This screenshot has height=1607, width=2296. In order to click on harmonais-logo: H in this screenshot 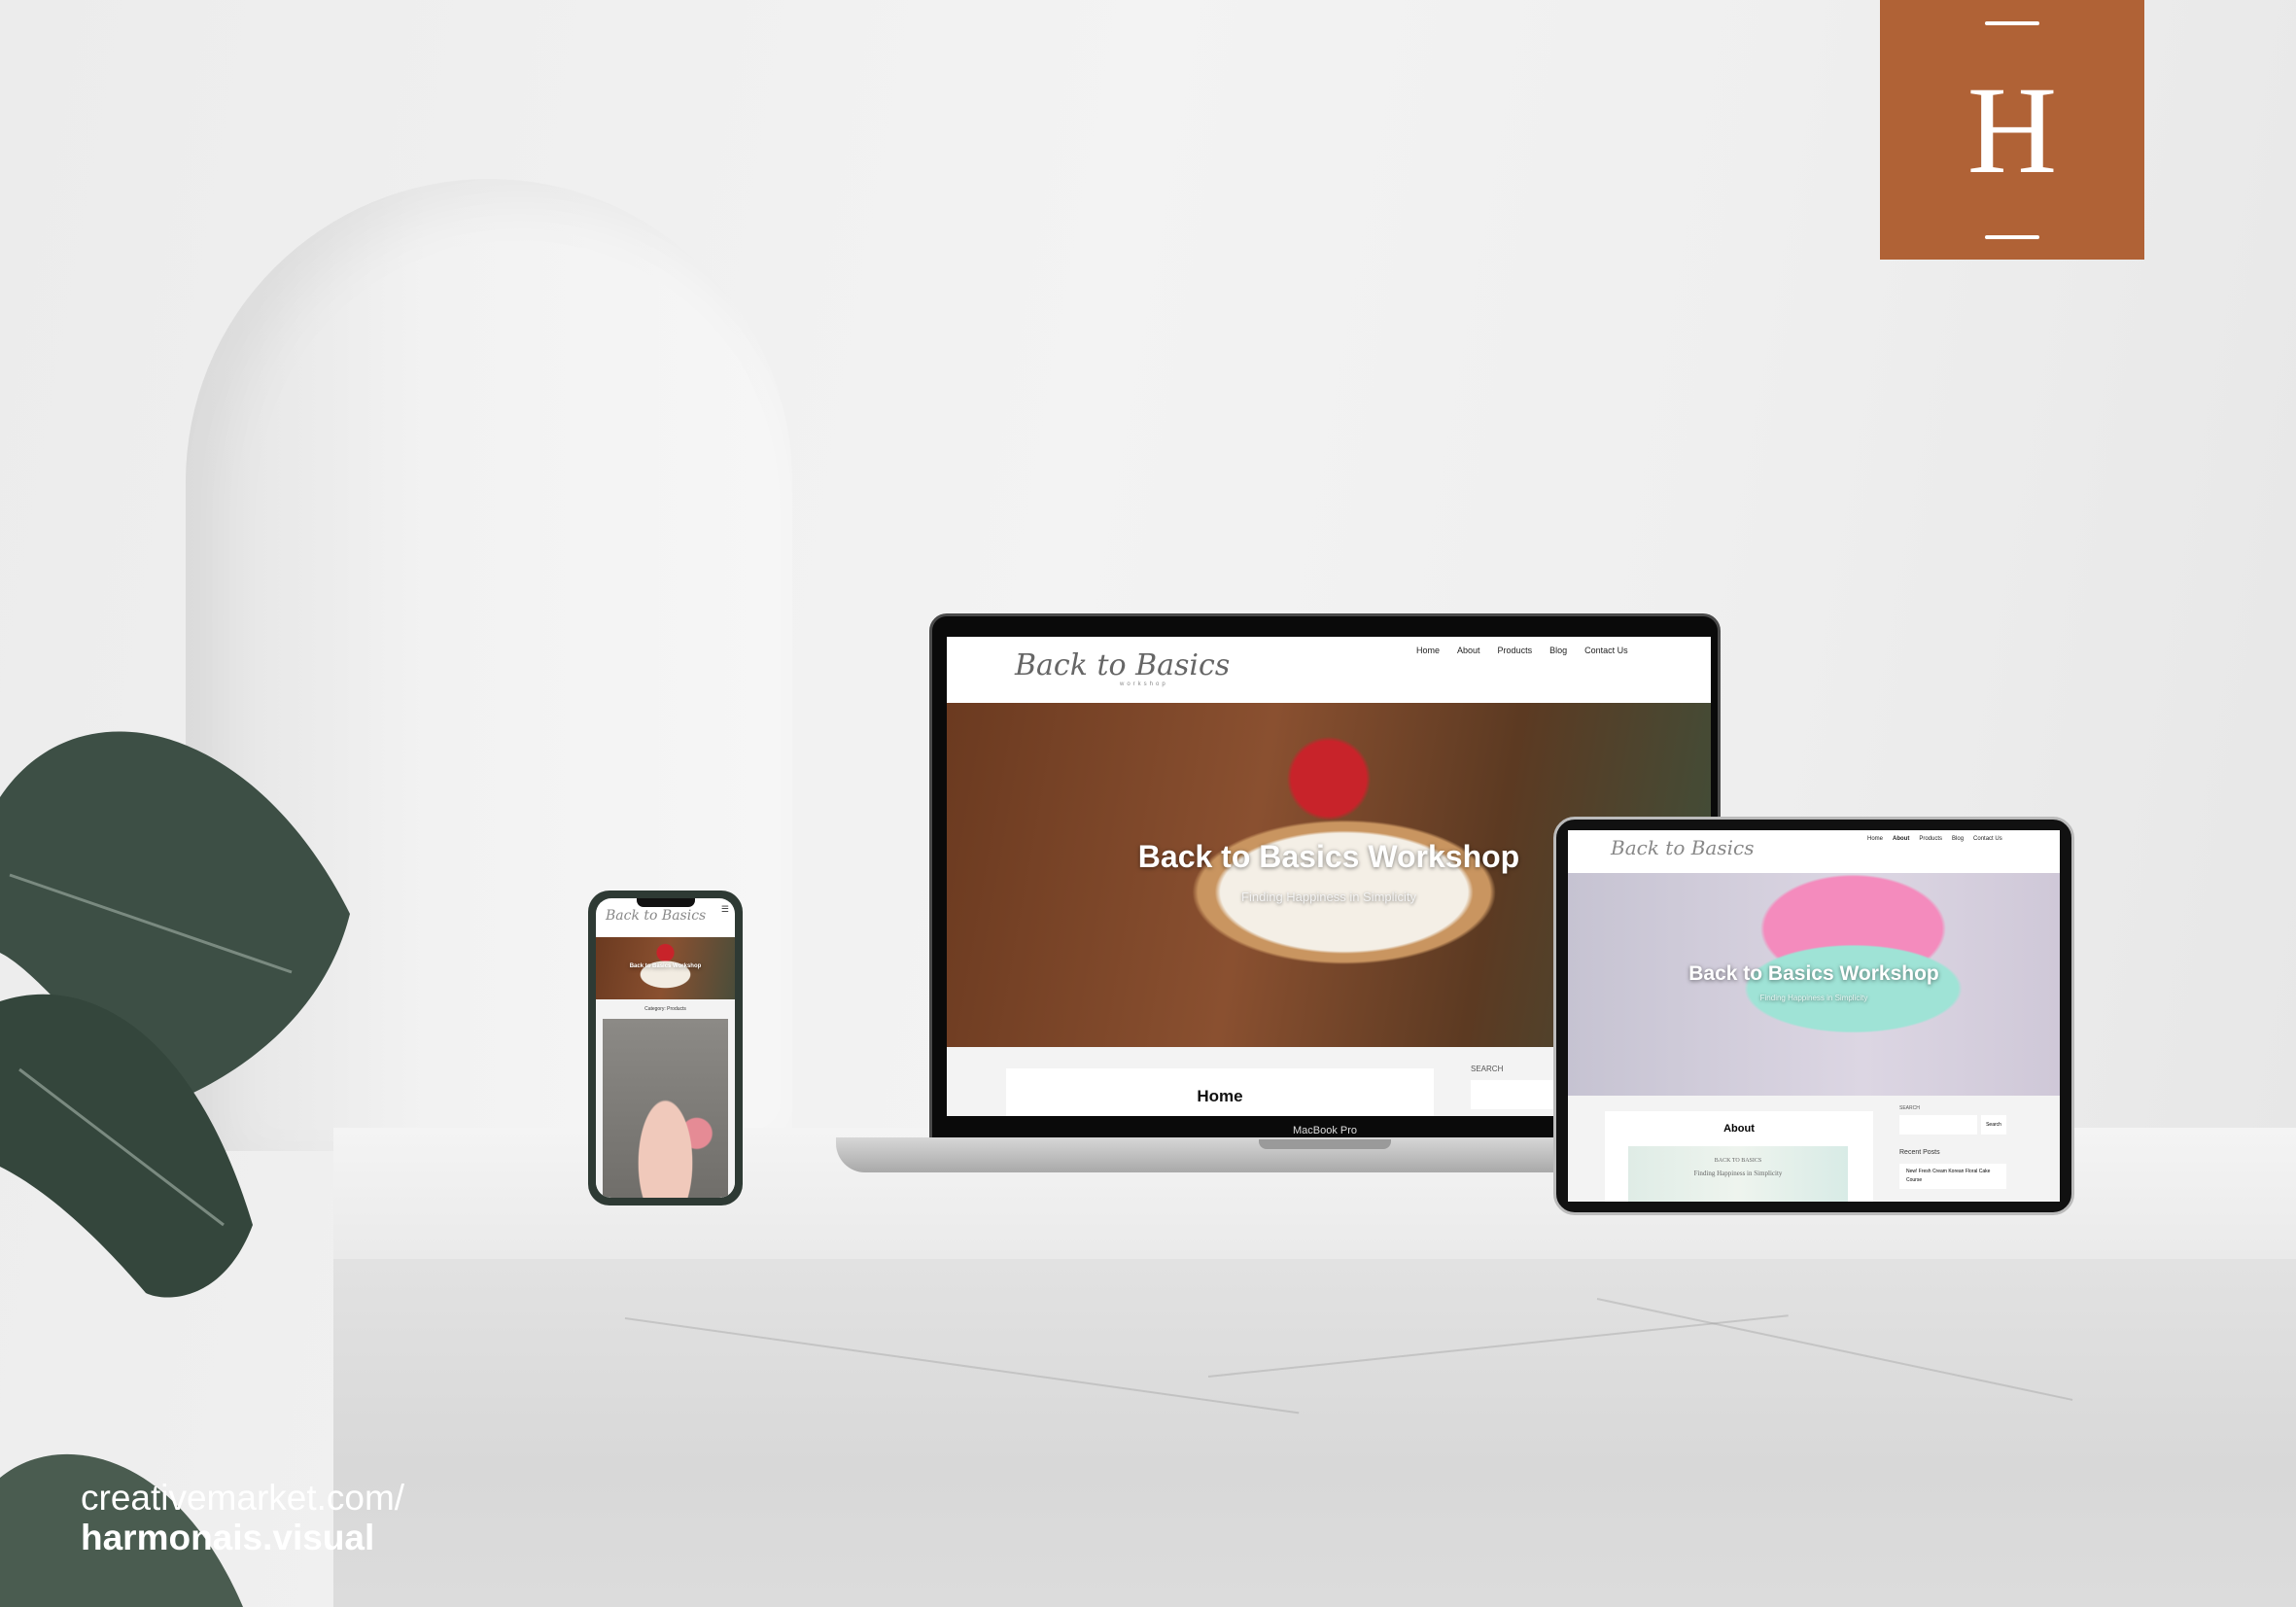, I will do `click(2012, 130)`.